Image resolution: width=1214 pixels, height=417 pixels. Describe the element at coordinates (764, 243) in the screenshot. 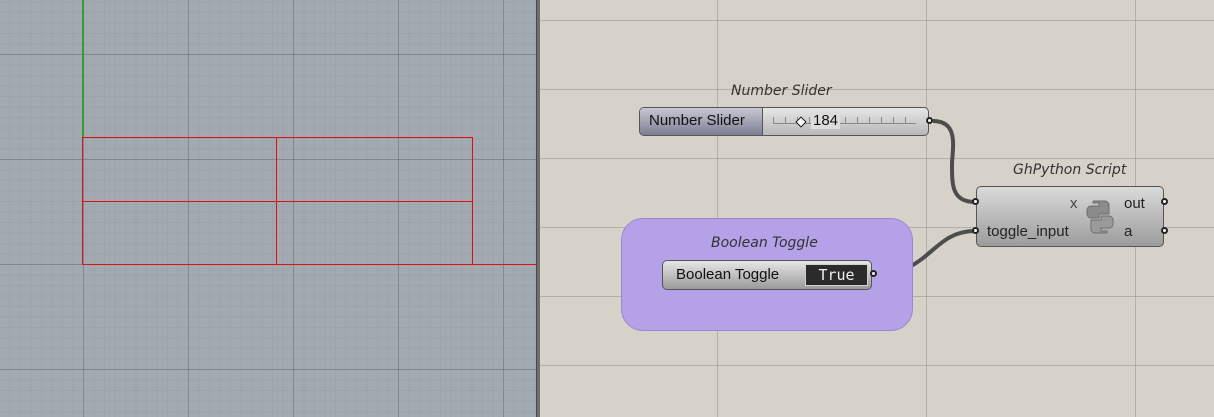

I see `boolean-toggle-group-title: Boolean Toggle` at that location.